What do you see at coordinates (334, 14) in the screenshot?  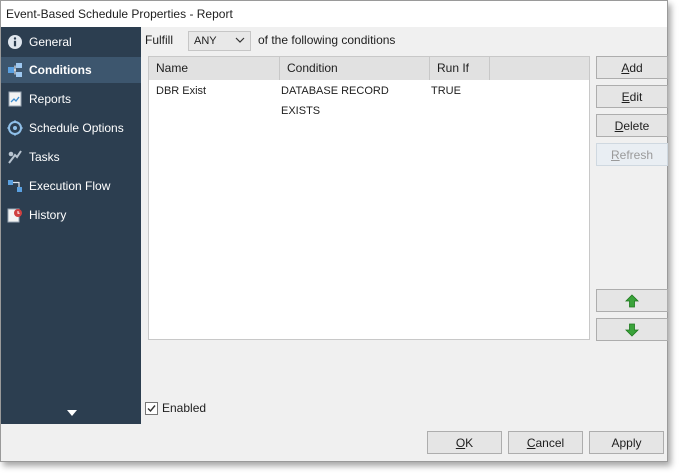 I see `window-title: Event-Based Schedule Properties - Report` at bounding box center [334, 14].